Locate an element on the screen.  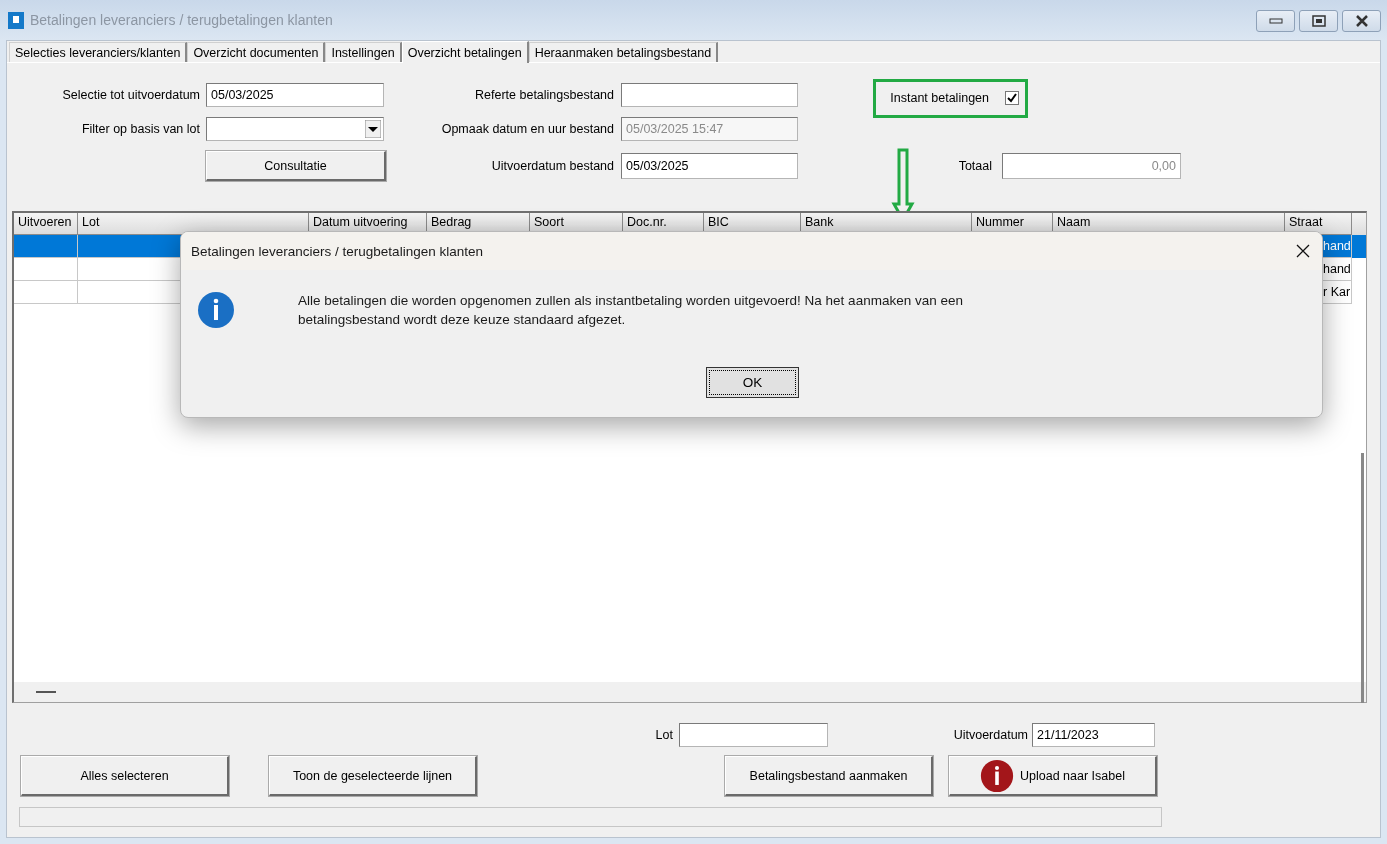
action-button: Betalingsbestand aanmaken is located at coordinates (829, 776).